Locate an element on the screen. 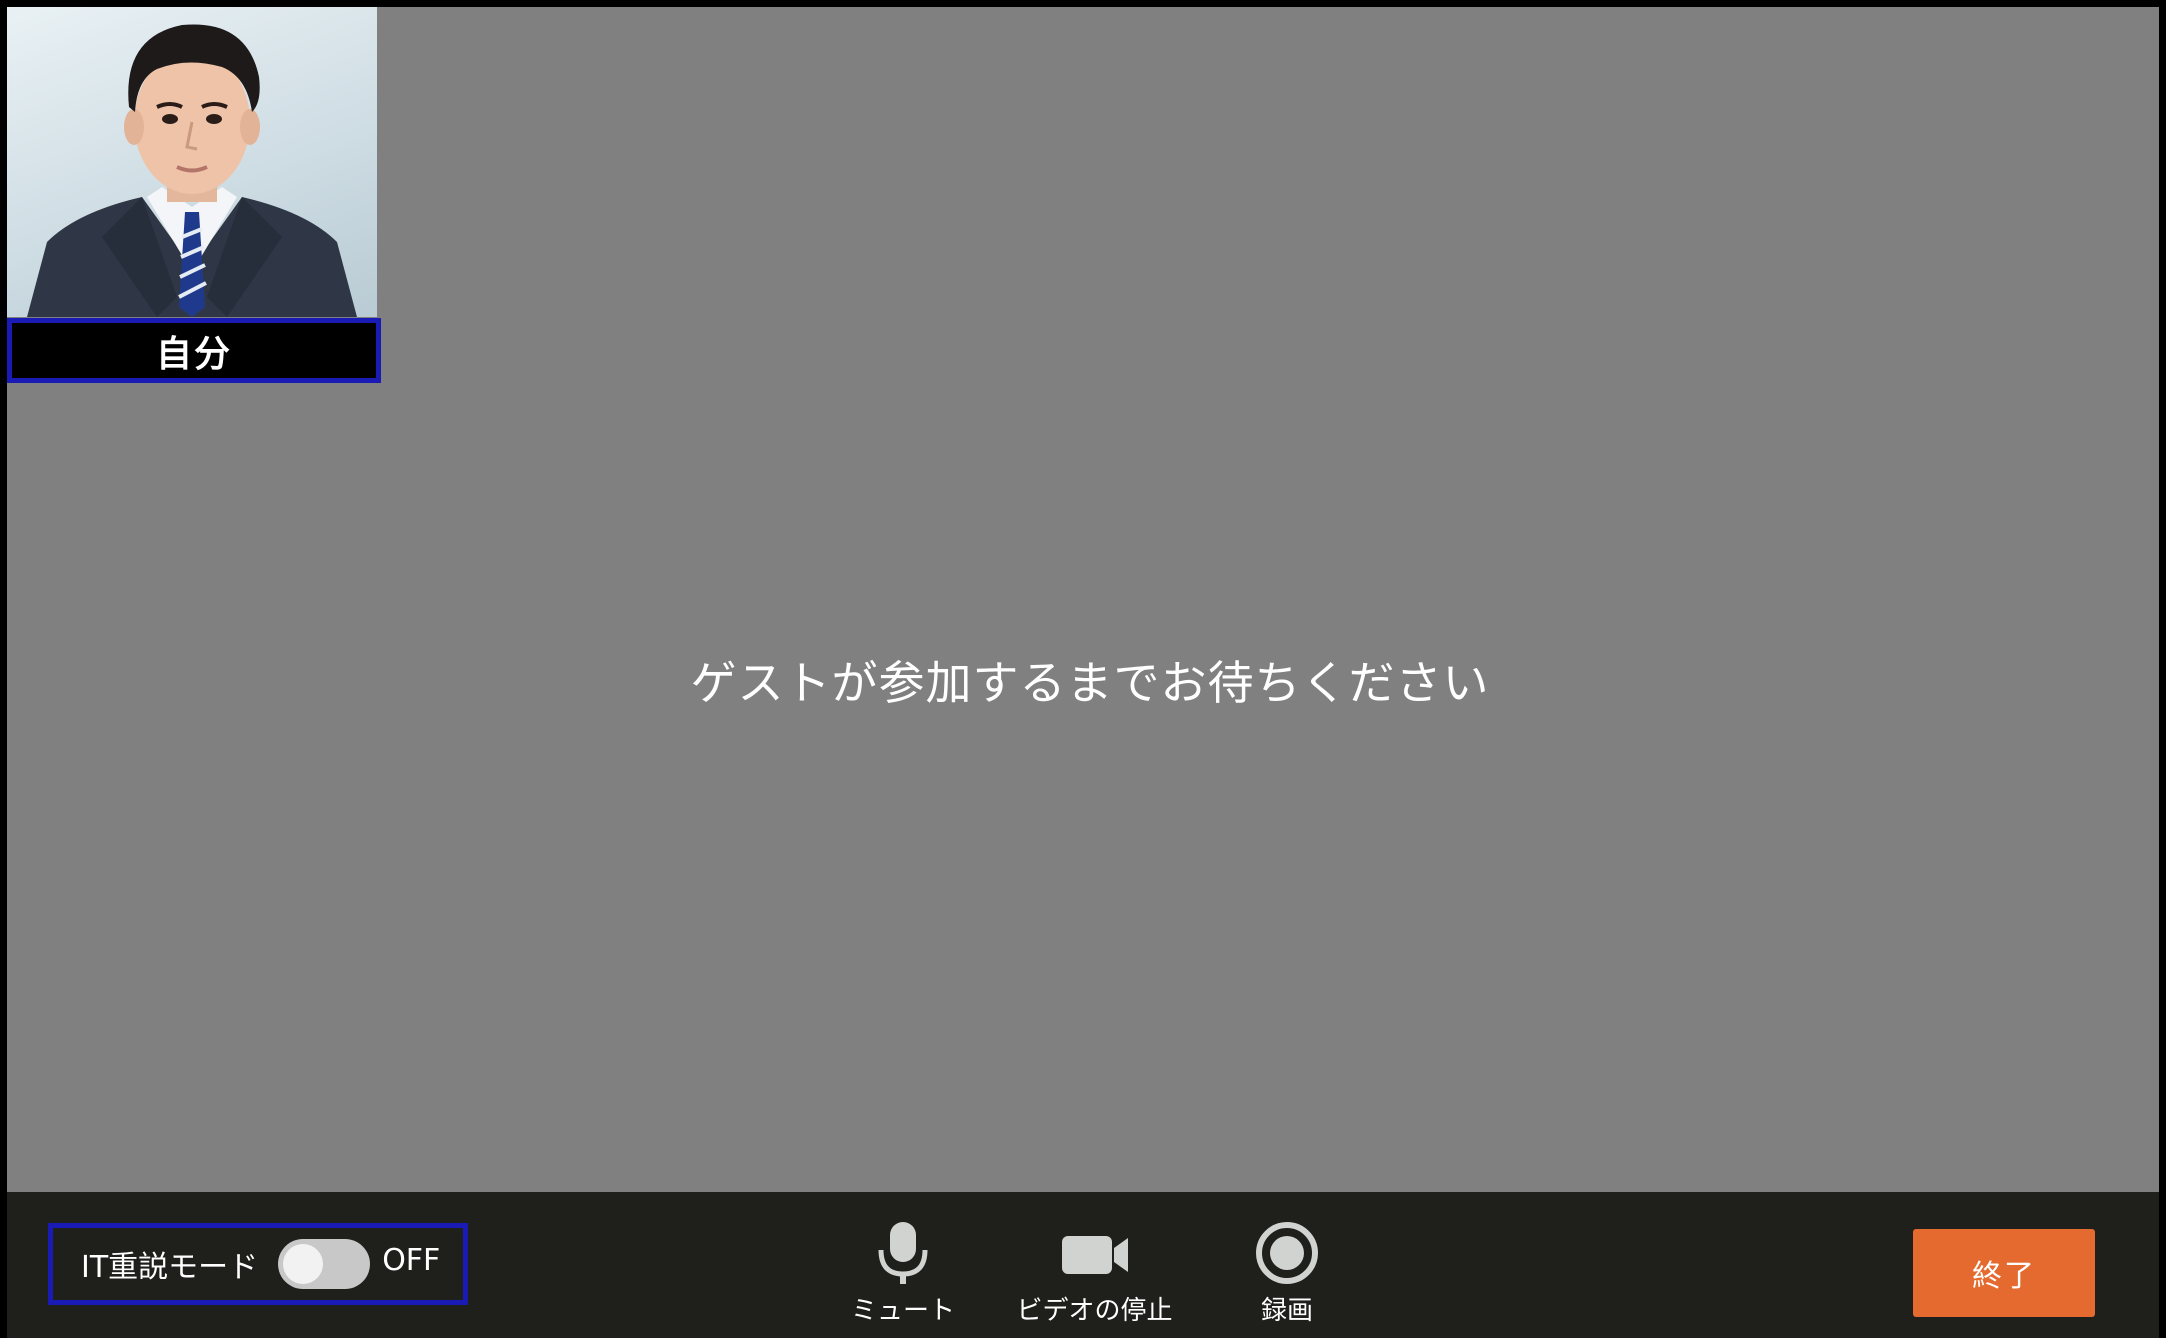 This screenshot has width=2166, height=1338. toggle-knob is located at coordinates (303, 1264).